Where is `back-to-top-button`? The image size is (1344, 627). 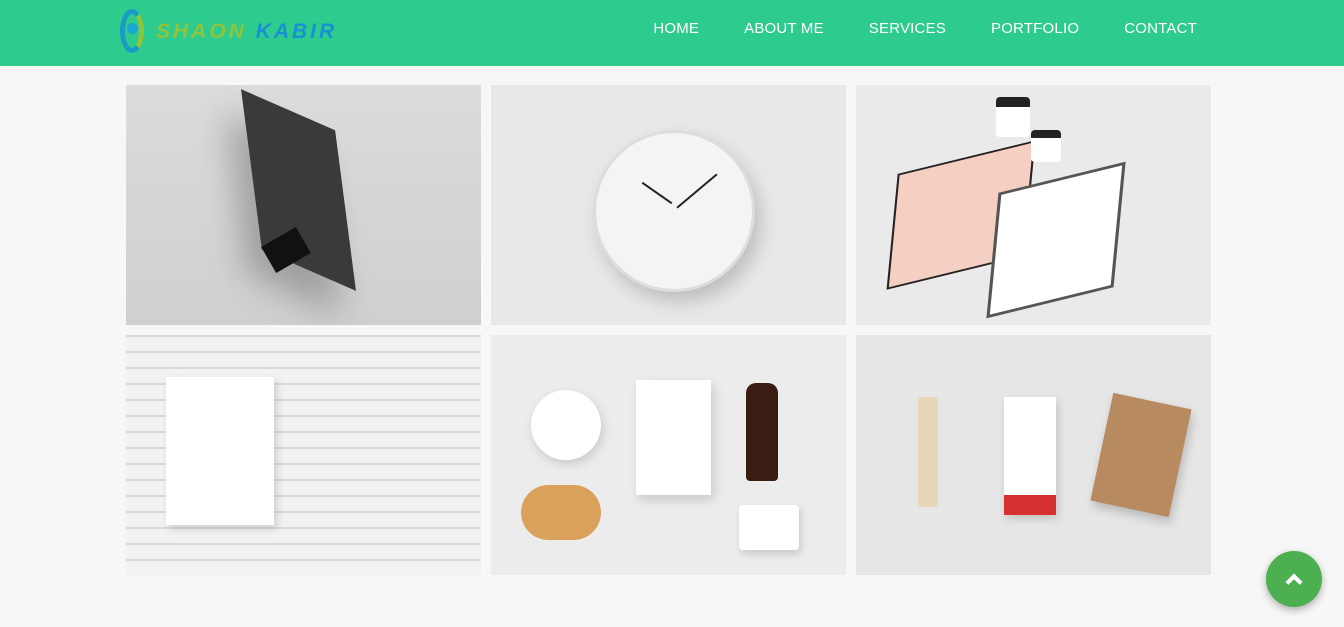 back-to-top-button is located at coordinates (1294, 579).